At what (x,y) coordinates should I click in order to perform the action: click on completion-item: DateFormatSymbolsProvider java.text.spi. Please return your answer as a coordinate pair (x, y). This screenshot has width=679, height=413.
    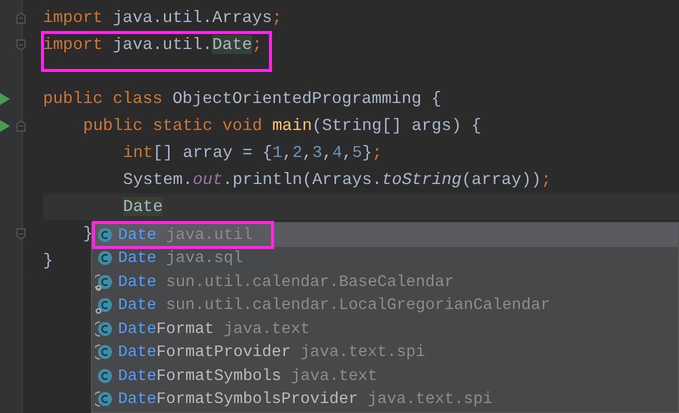
    Looking at the image, I should click on (385, 399).